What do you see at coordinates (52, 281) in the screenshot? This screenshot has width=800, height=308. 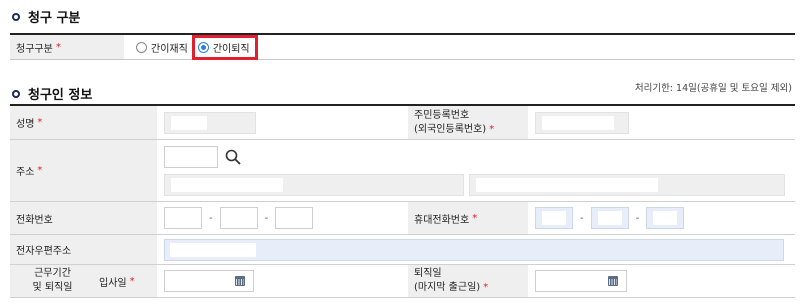 I see `work-period-label: 근무기간 및 퇴직일` at bounding box center [52, 281].